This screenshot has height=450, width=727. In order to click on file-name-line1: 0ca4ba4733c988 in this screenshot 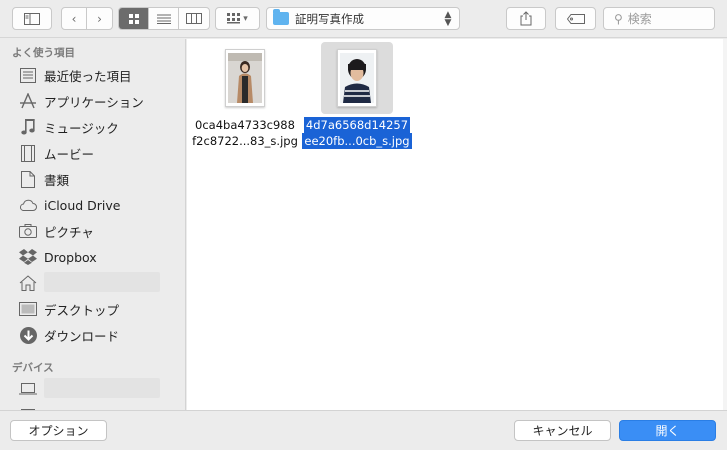, I will do `click(245, 125)`.